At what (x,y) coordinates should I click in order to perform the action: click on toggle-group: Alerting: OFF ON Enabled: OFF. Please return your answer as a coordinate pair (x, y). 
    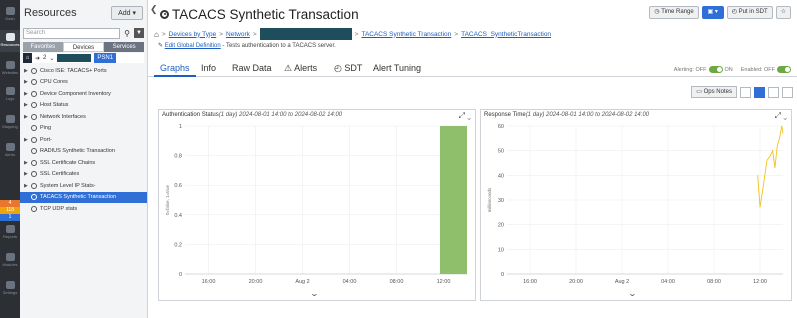
    Looking at the image, I should click on (733, 69).